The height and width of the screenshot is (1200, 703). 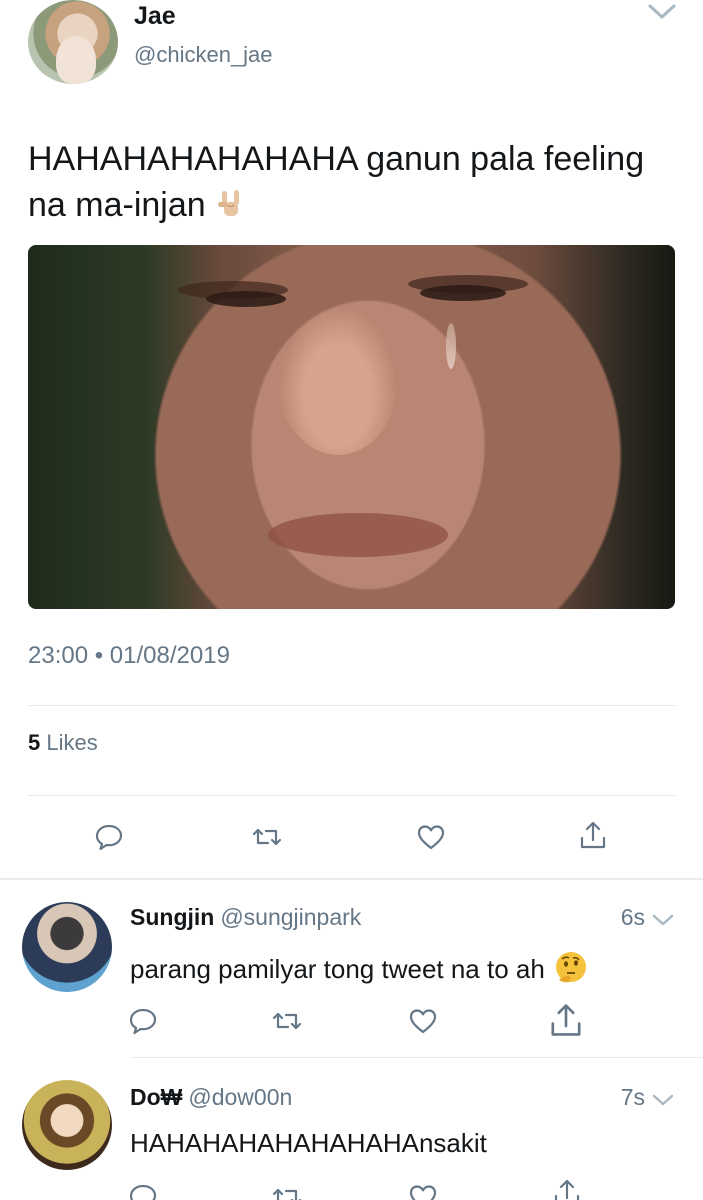 I want to click on likes-label: Likes, so click(x=72, y=742).